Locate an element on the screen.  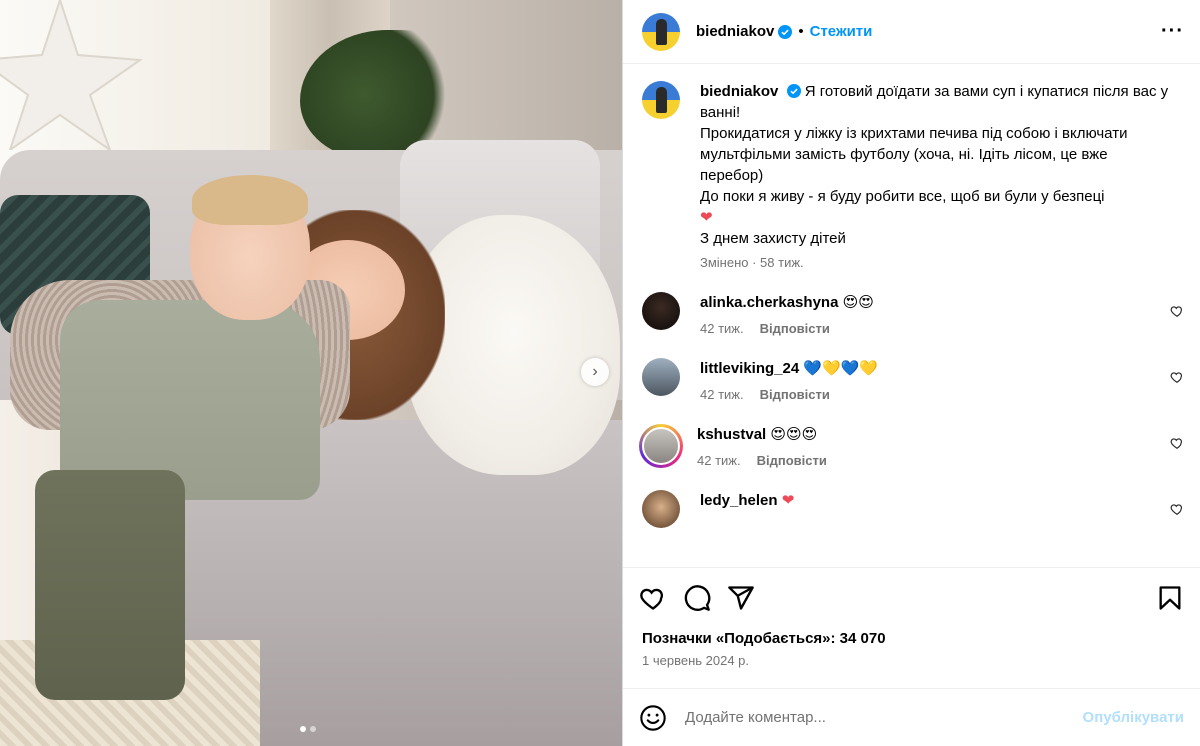
comment-username: kshustval is located at coordinates (731, 434).